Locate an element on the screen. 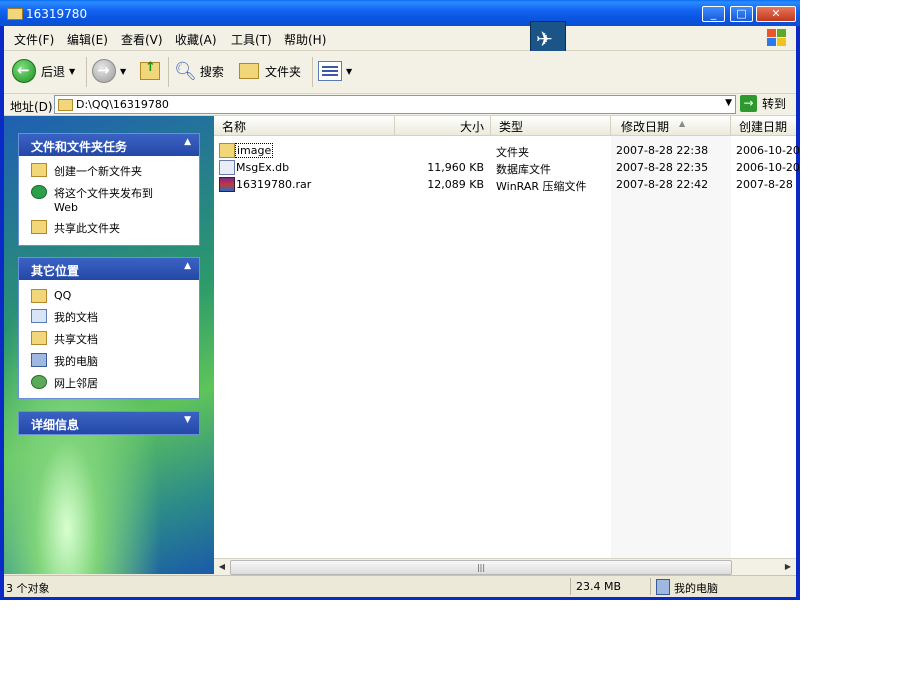  column-header-modified: 修改日期 ▲ is located at coordinates (671, 126).